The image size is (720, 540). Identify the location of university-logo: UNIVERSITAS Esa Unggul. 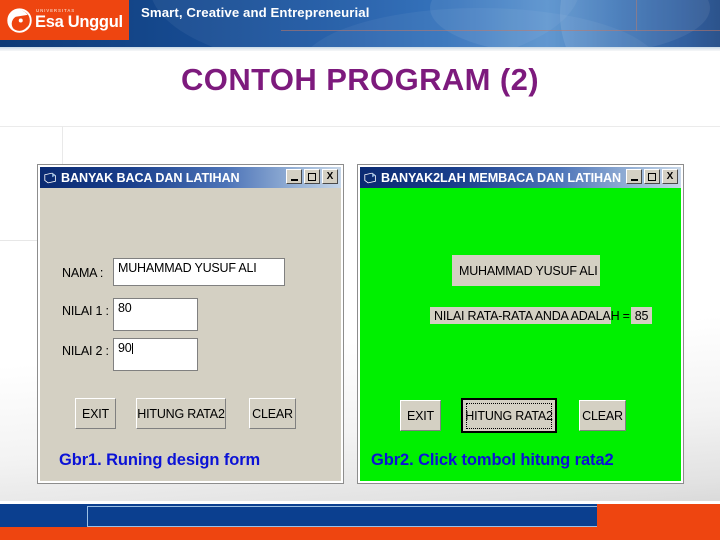
(64, 20).